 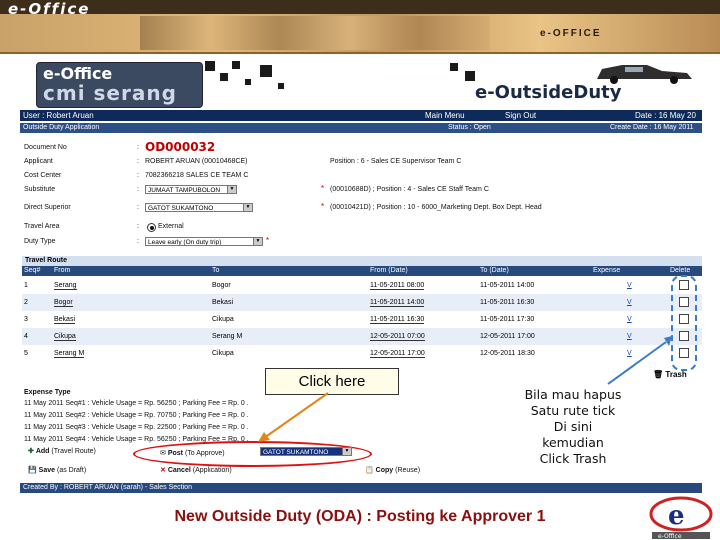 I want to click on cell-from: Bekasi, so click(x=65, y=320).